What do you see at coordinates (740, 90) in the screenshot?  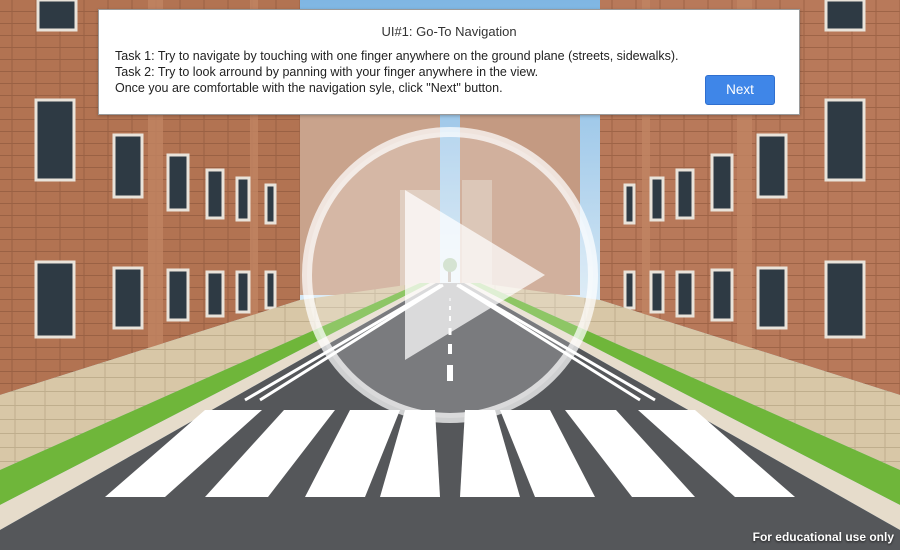 I see `next-button: Next` at bounding box center [740, 90].